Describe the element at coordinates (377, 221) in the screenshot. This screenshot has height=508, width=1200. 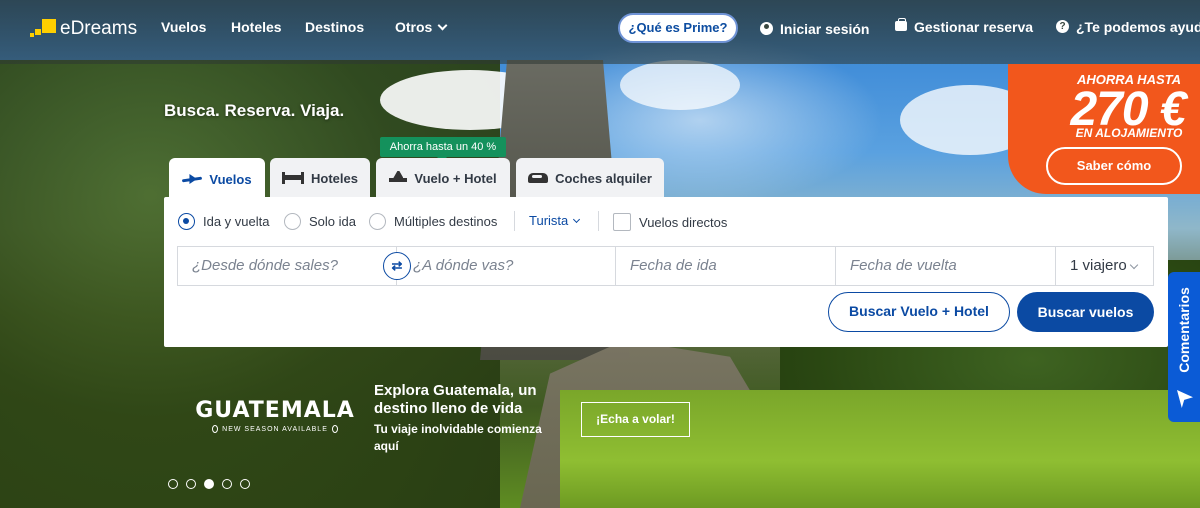
I see `radio-multi-destination` at that location.